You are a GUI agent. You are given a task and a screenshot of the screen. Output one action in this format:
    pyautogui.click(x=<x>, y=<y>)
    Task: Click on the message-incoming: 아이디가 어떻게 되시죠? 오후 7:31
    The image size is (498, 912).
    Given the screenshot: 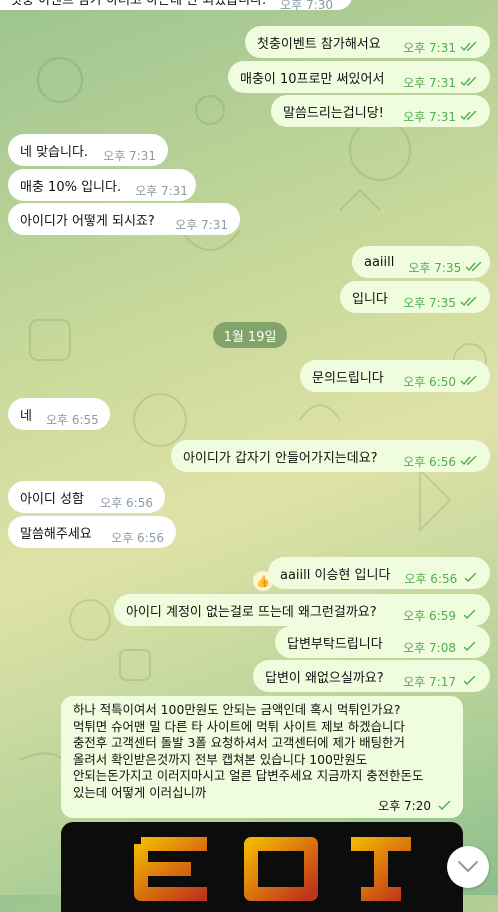 What is the action you would take?
    pyautogui.click(x=124, y=219)
    